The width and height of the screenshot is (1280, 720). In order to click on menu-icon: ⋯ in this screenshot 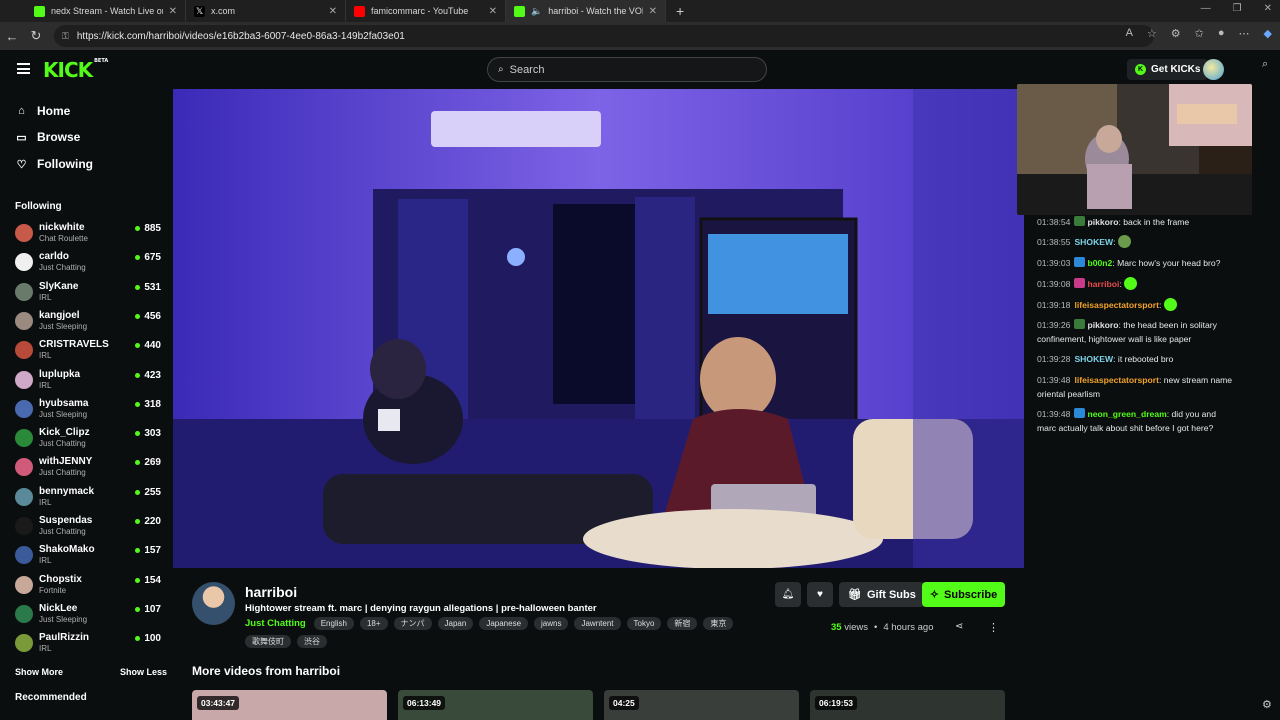, I will do `click(1244, 33)`.